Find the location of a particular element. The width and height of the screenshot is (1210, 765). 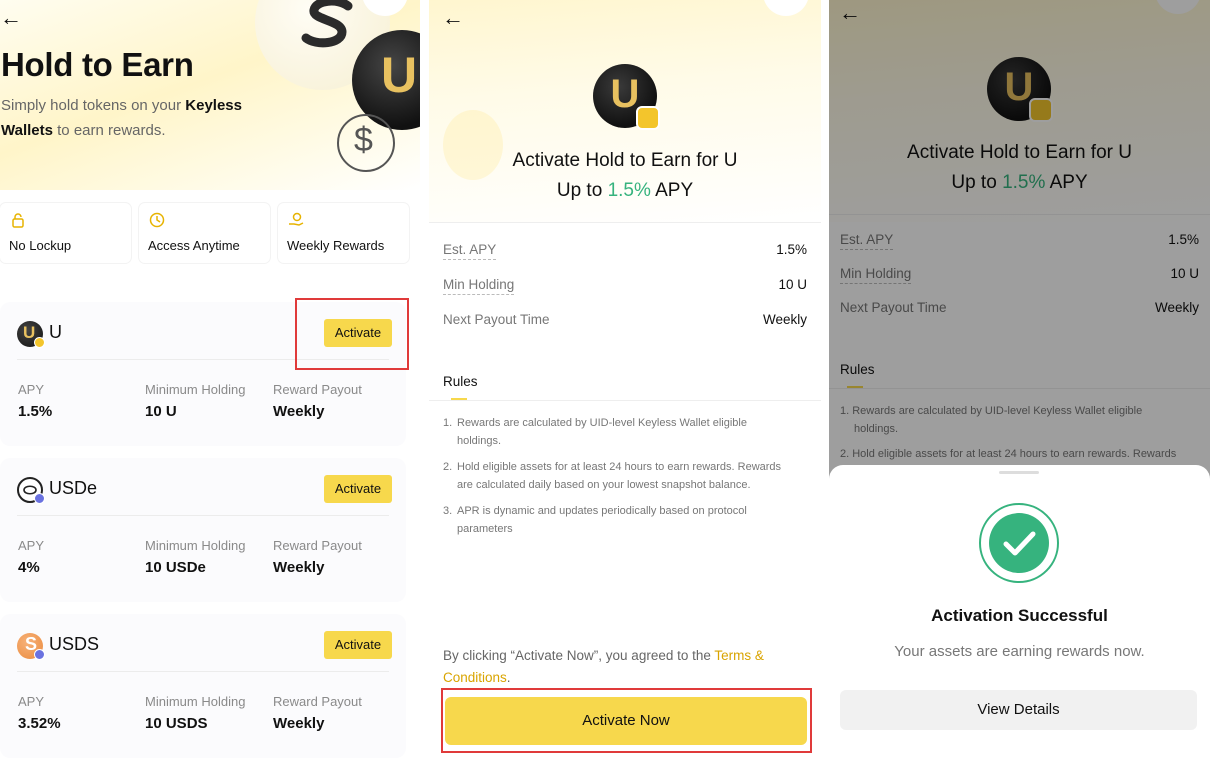

u-coin-letter: U is located at coordinates (399, 75).